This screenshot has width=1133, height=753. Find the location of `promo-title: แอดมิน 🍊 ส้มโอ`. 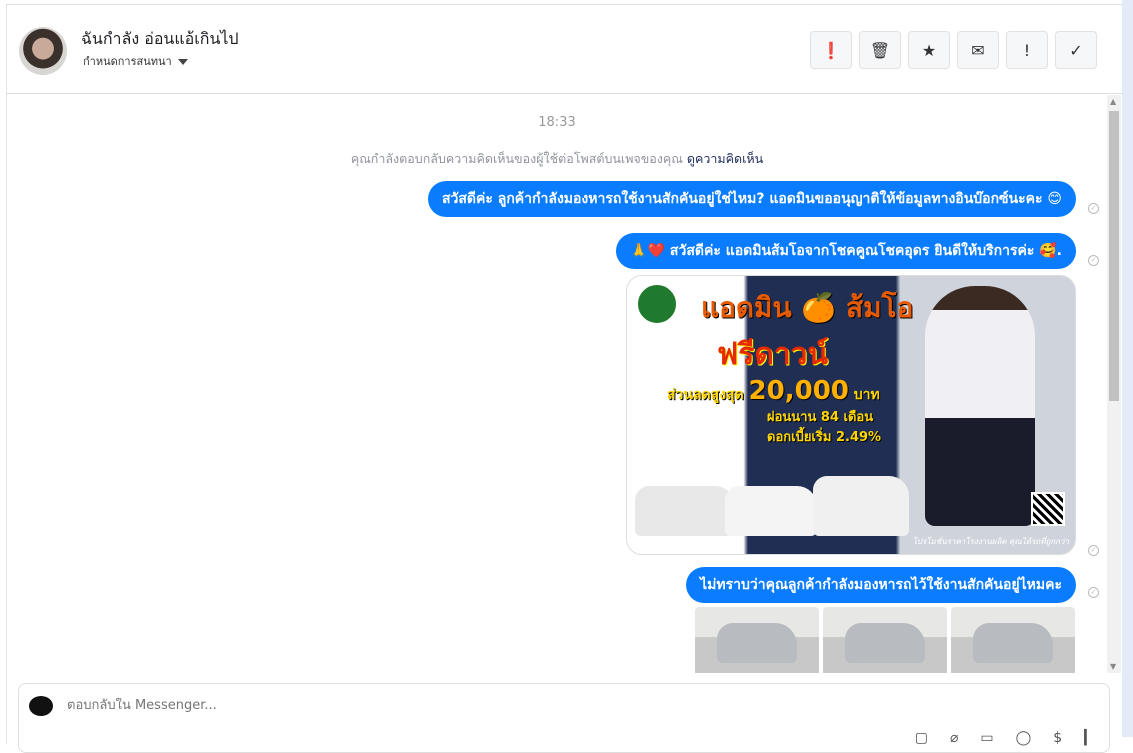

promo-title: แอดมิน 🍊 ส้มโอ is located at coordinates (807, 307).